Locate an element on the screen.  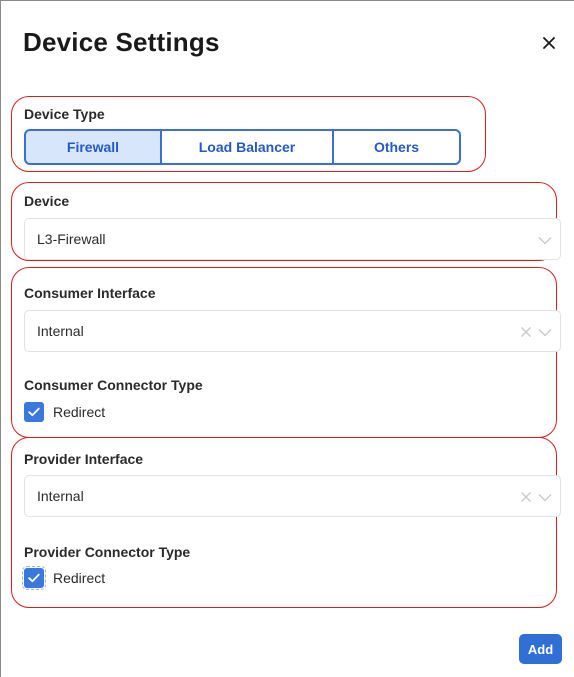
device-label: Device is located at coordinates (47, 201).